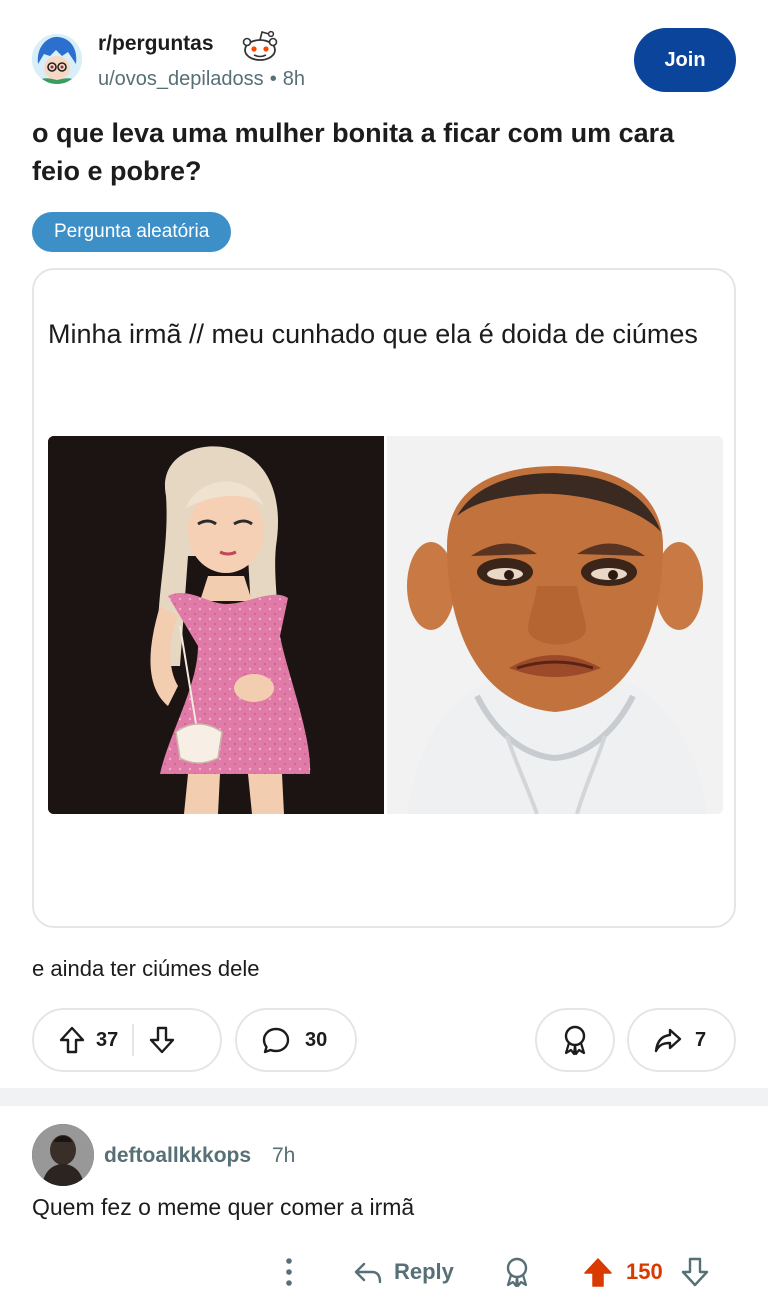  I want to click on upvote-icon, so click(72, 1040).